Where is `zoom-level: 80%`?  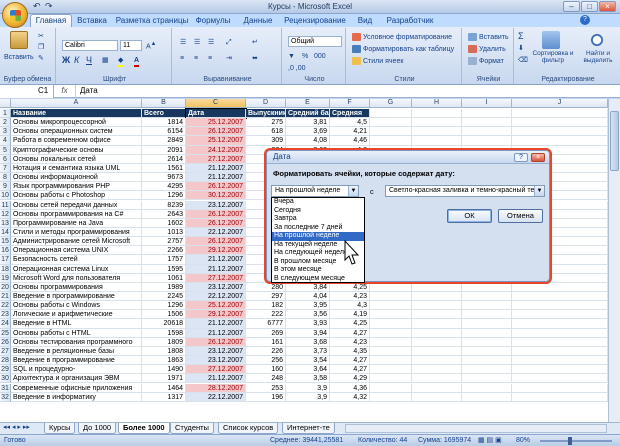 zoom-level: 80% is located at coordinates (523, 440).